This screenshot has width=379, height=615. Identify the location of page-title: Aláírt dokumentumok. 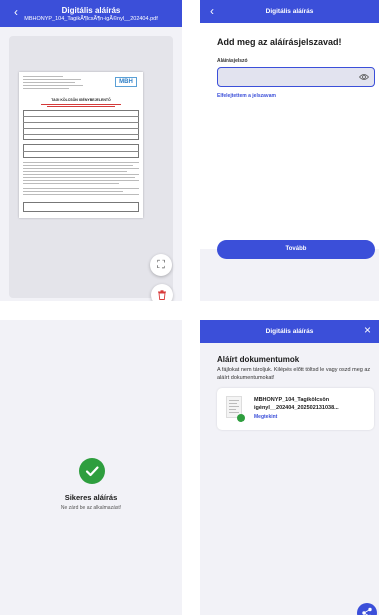
(258, 359).